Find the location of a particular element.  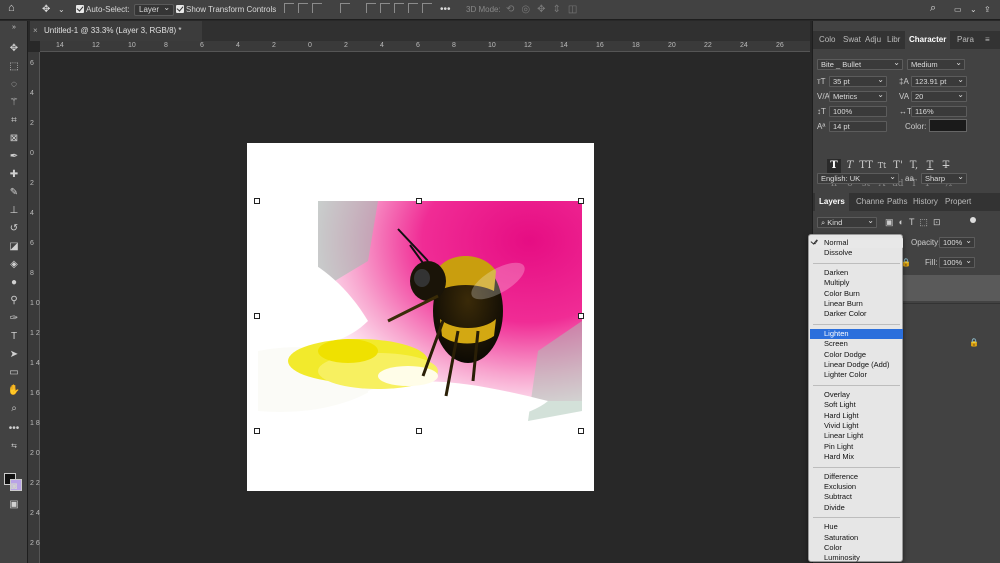

font-size-select: 35 pt is located at coordinates (858, 81).